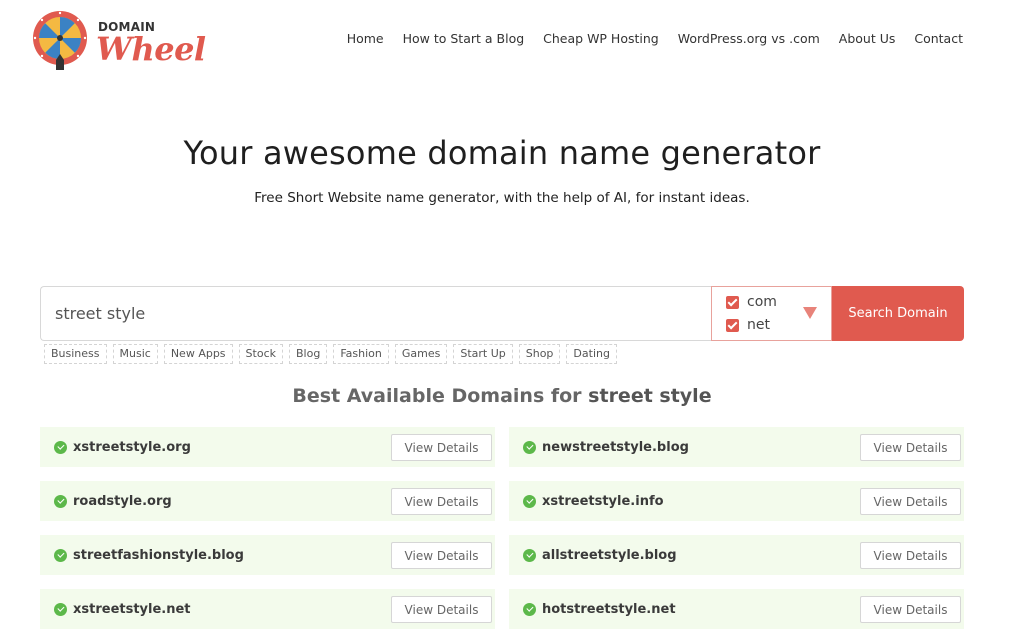  I want to click on tld-option-com: com, so click(751, 302).